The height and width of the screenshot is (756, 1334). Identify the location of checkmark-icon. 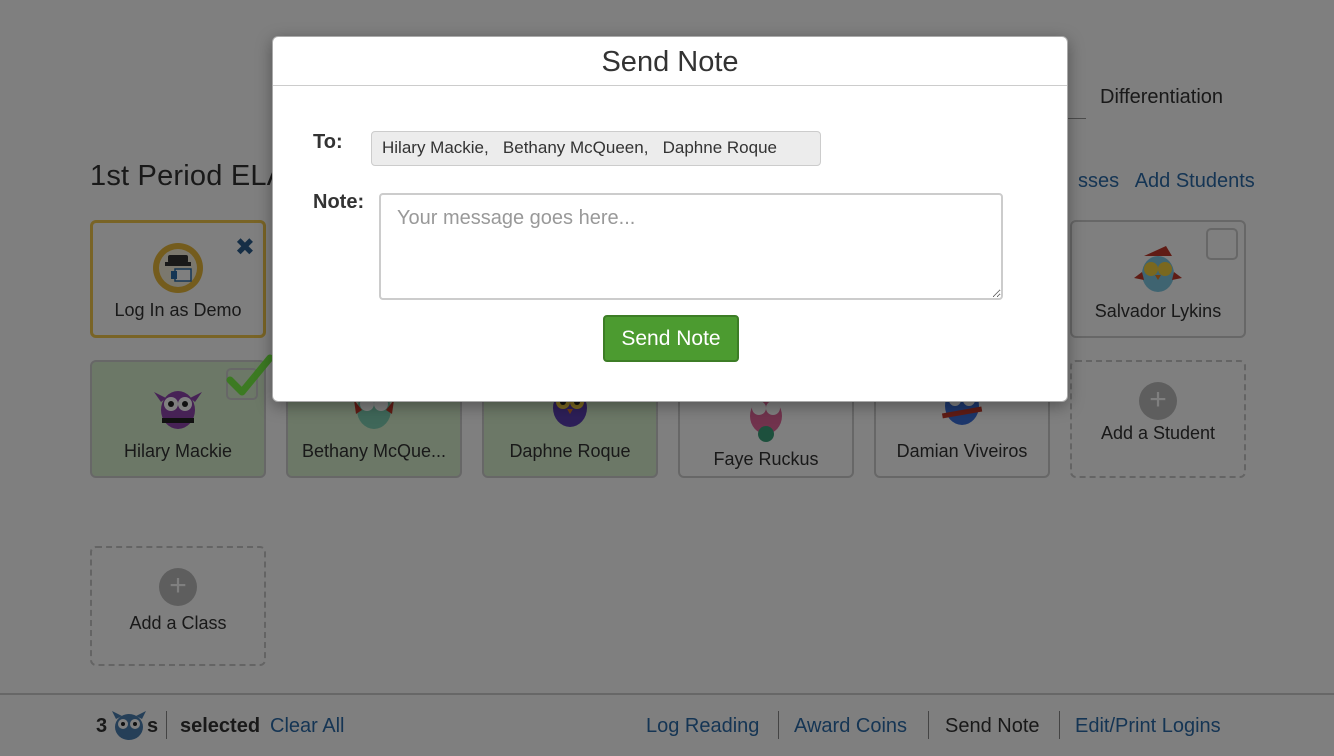
(250, 375).